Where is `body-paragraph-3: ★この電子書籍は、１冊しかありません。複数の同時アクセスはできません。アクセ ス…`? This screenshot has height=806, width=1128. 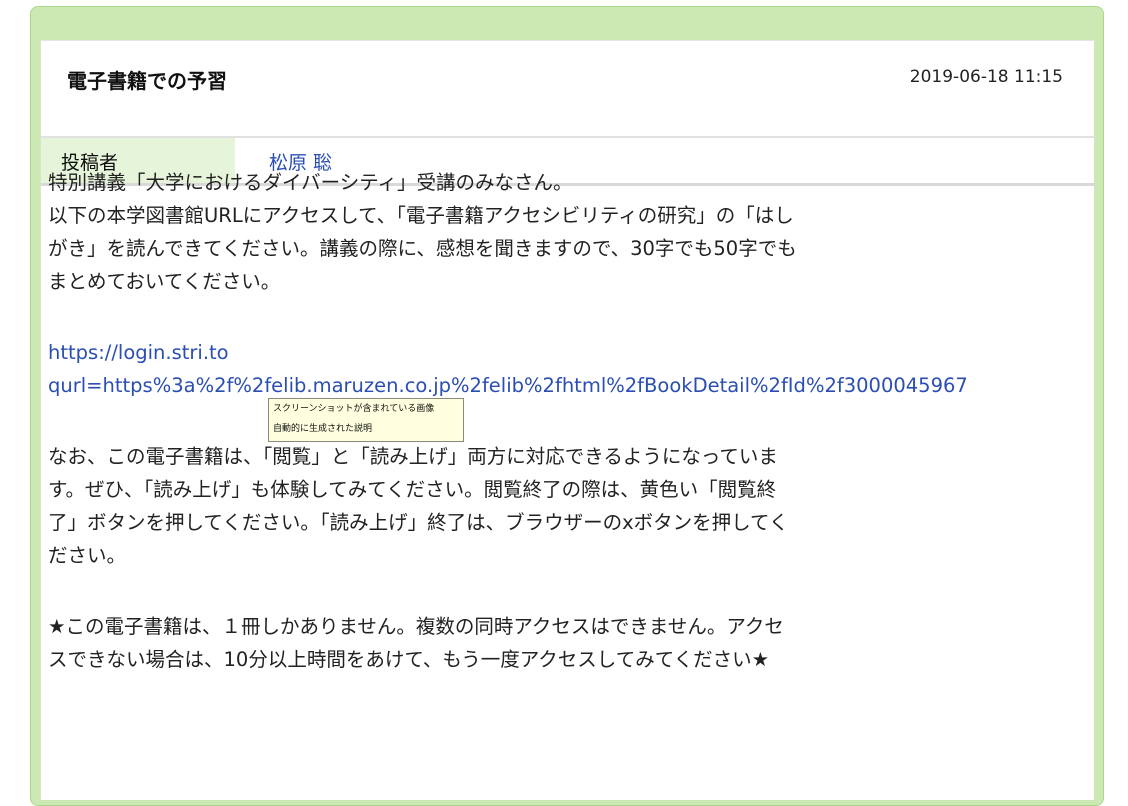
body-paragraph-3: ★この電子書籍は、１冊しかありません。複数の同時アクセスはできません。アクセ ス… is located at coordinates (416, 643).